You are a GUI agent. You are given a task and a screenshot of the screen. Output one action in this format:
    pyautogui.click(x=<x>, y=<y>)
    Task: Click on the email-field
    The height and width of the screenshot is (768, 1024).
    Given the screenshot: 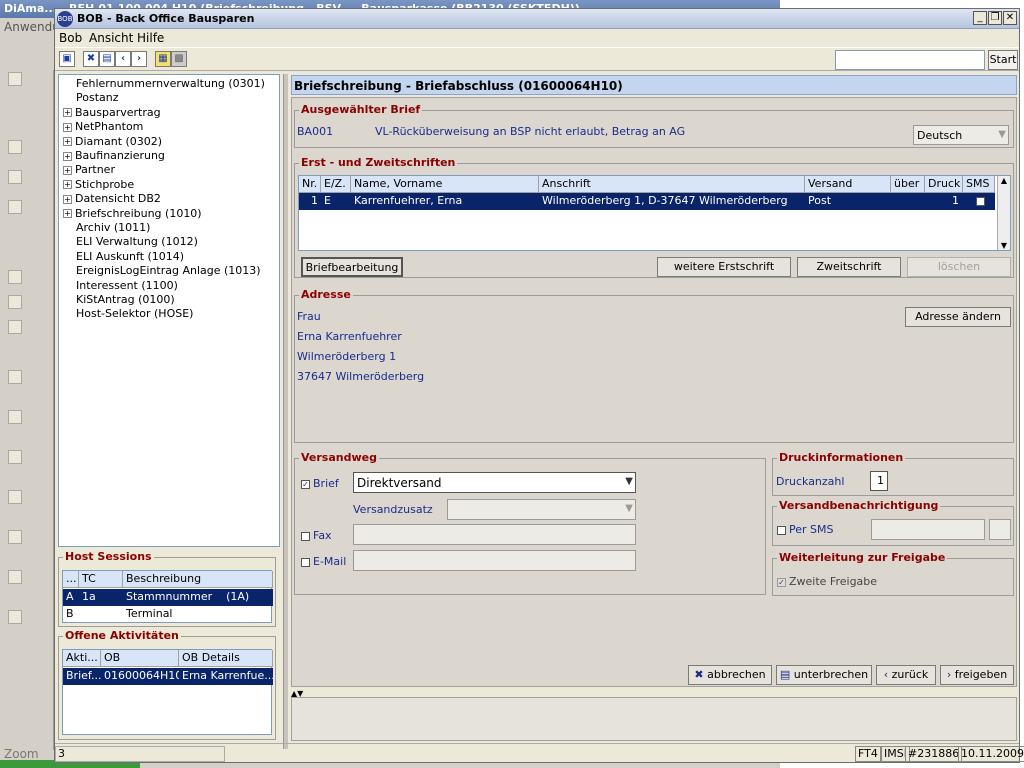 What is the action you would take?
    pyautogui.click(x=494, y=560)
    